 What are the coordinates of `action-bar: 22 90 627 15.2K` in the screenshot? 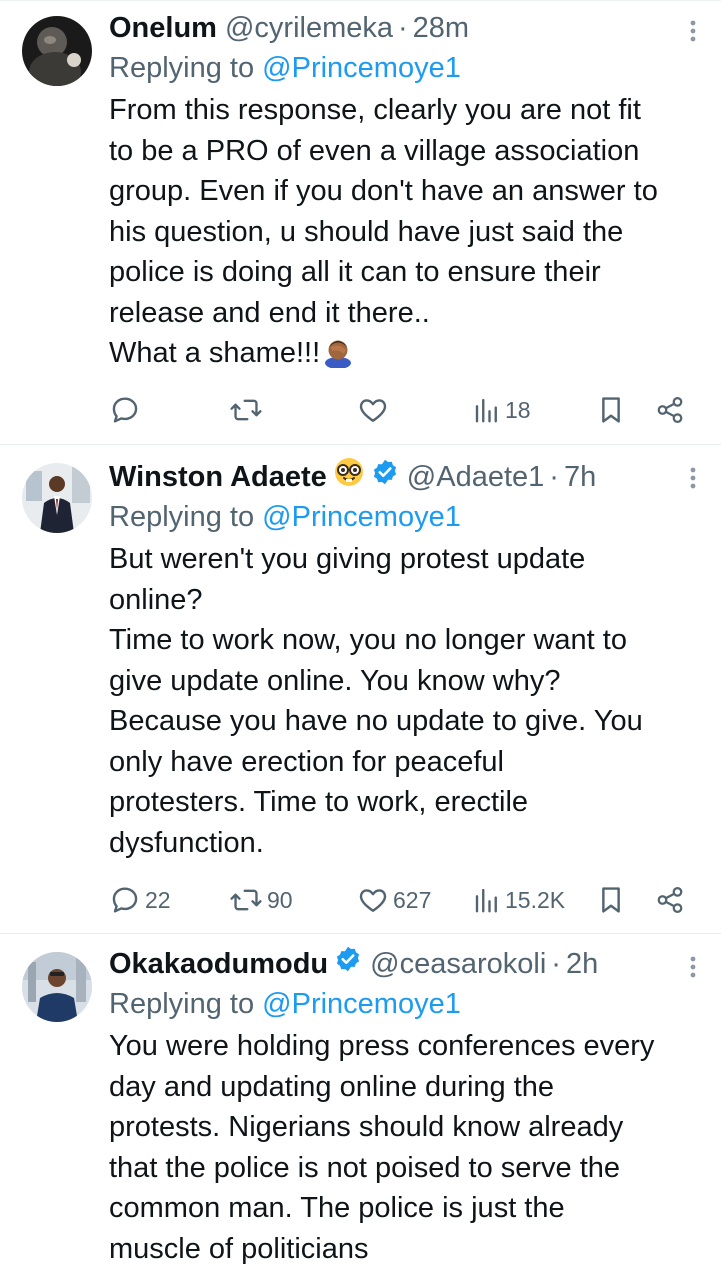 It's located at (400, 900).